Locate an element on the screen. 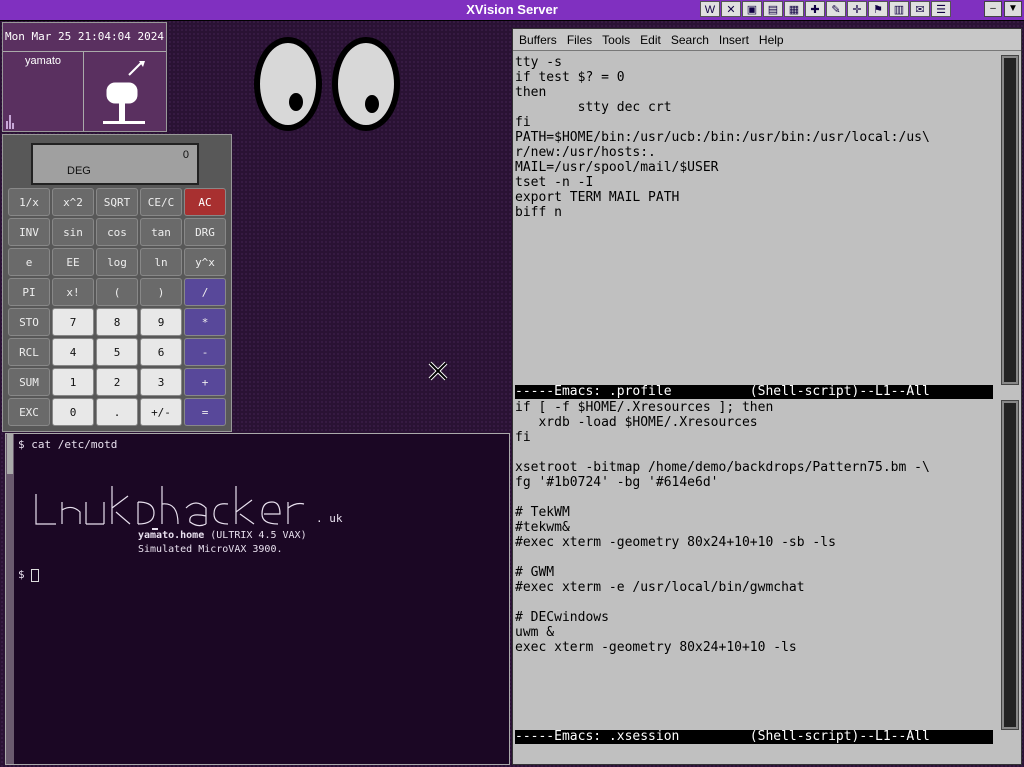 The width and height of the screenshot is (1024, 767). toolbar-tool-icon: ▣ is located at coordinates (752, 9).